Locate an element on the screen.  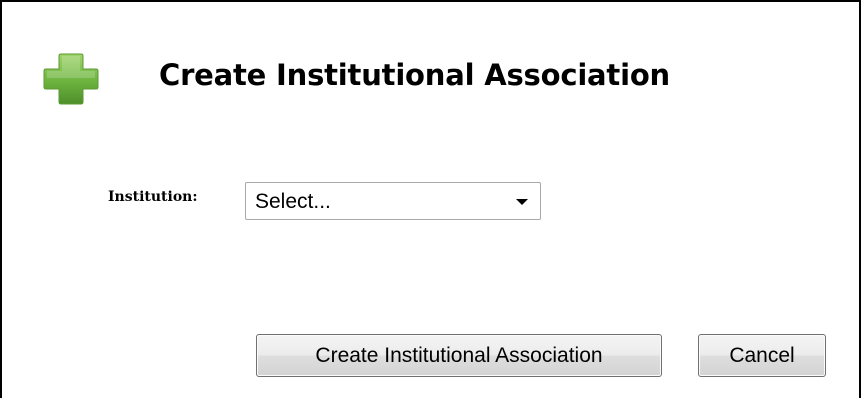
chevron-down-icon is located at coordinates (522, 202).